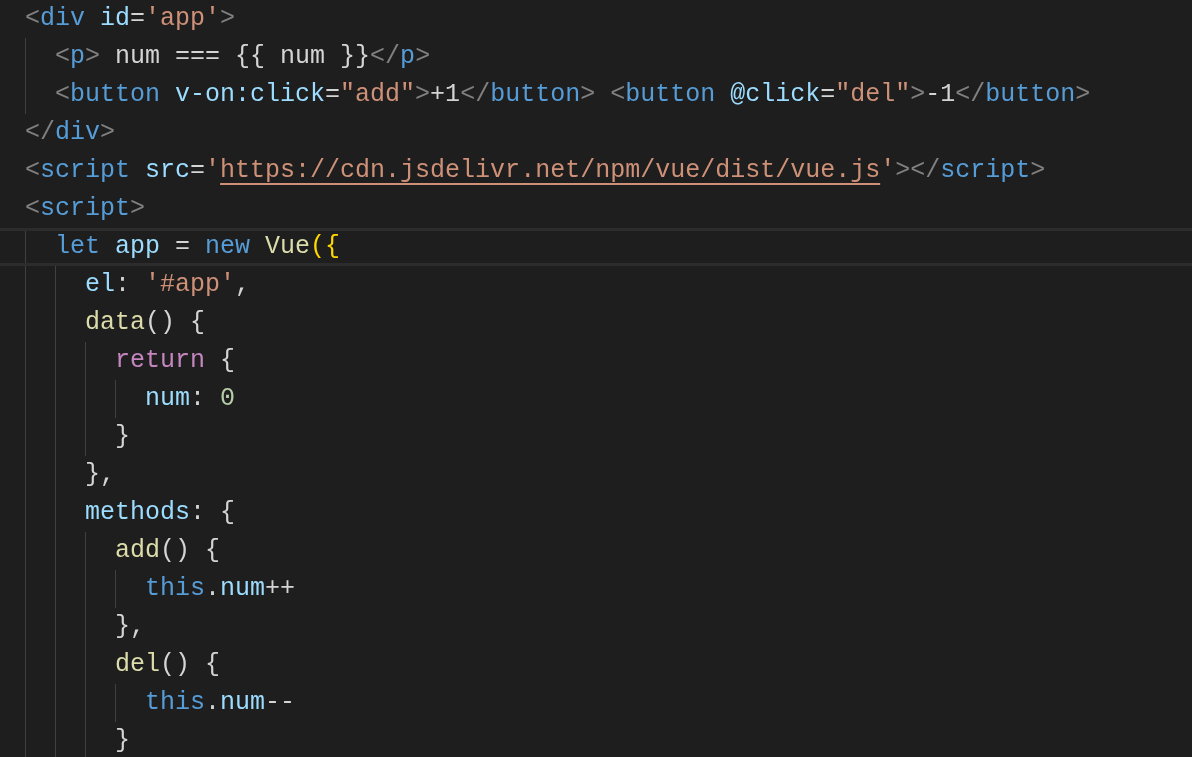  Describe the element at coordinates (572, 95) in the screenshot. I see `code-line: <button v-on:click="add">+1</button> <button @click="del">-1</button>` at that location.